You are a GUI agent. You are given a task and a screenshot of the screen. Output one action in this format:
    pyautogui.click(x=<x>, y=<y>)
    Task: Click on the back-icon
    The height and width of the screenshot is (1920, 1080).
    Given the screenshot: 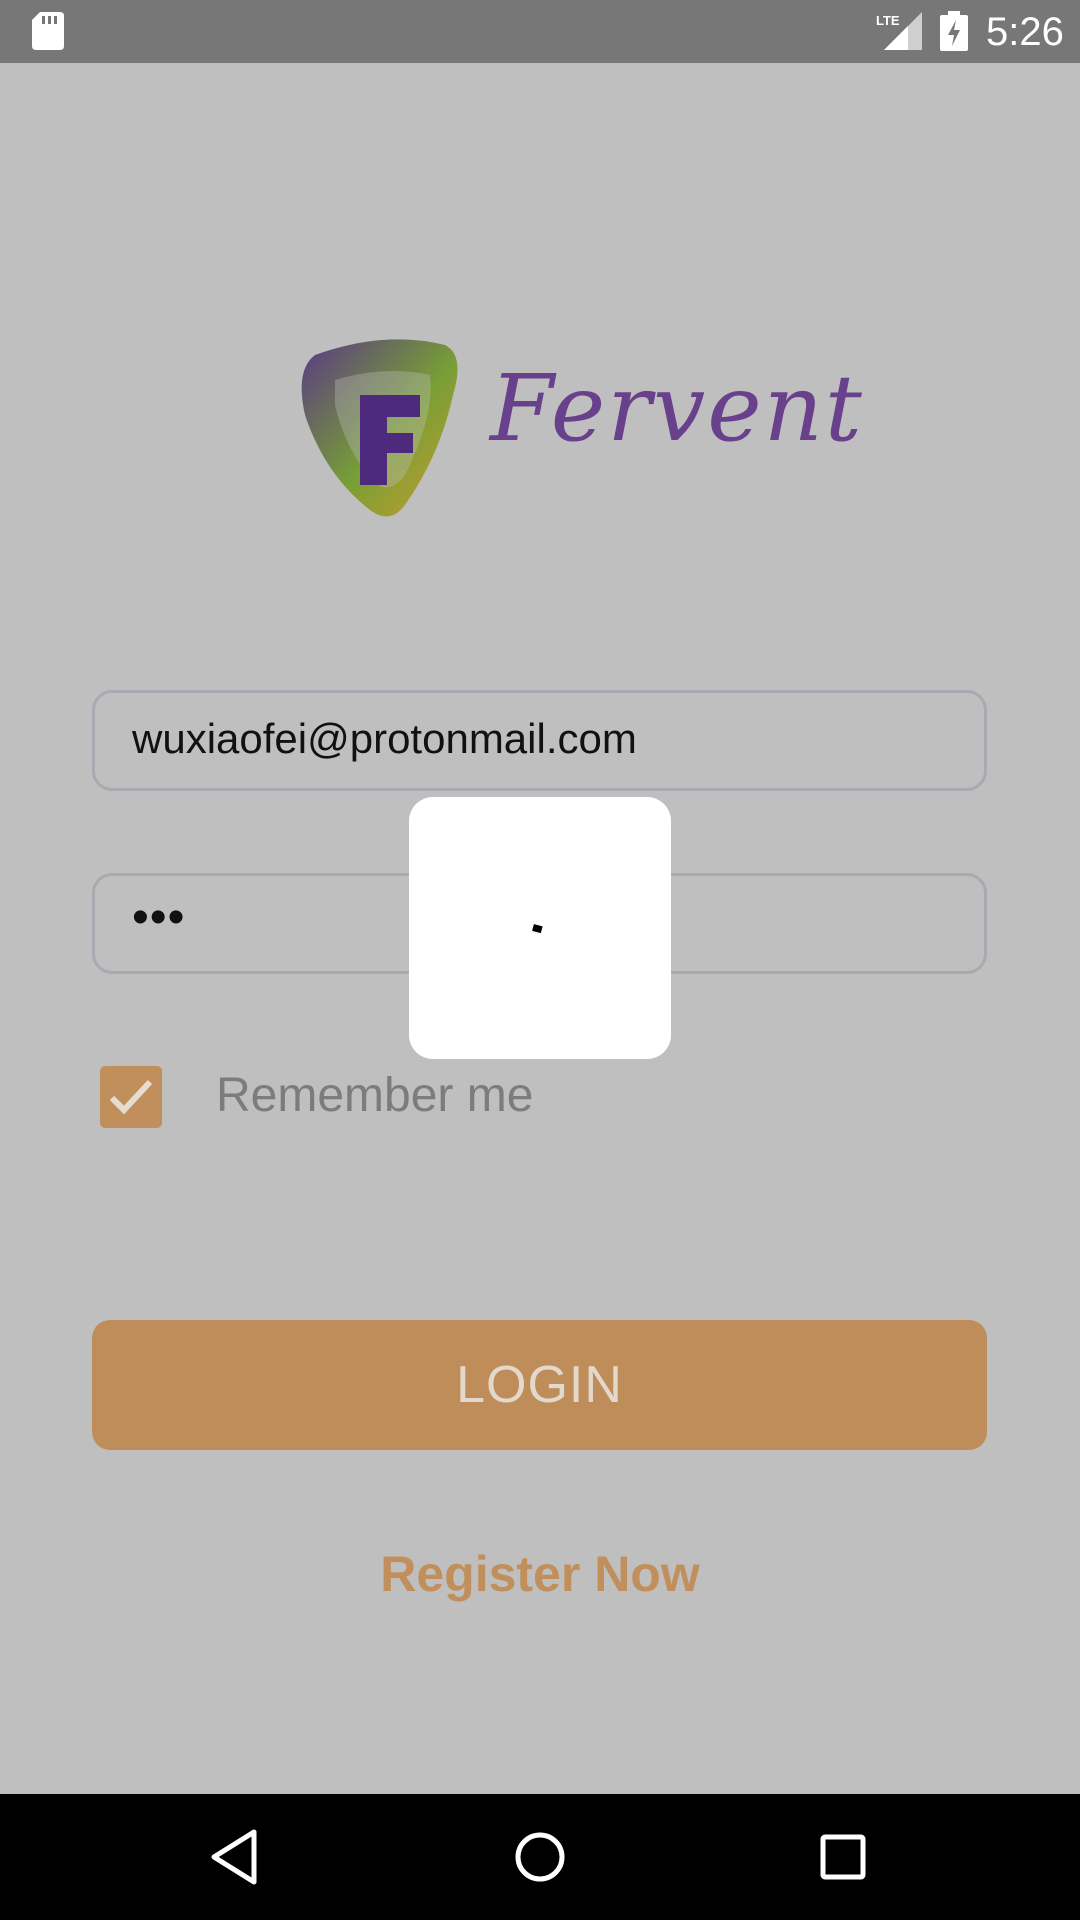 What is the action you would take?
    pyautogui.click(x=235, y=1857)
    